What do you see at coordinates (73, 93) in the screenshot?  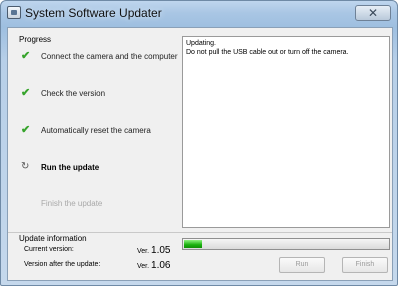 I see `step-label: Check the version` at bounding box center [73, 93].